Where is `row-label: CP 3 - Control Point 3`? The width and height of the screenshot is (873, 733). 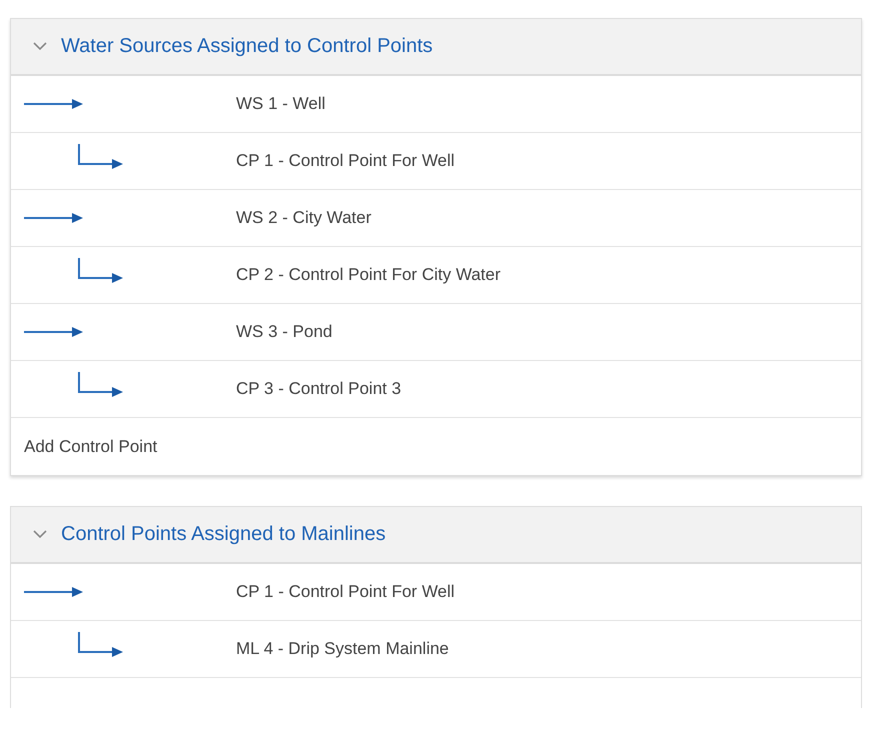 row-label: CP 3 - Control Point 3 is located at coordinates (319, 389).